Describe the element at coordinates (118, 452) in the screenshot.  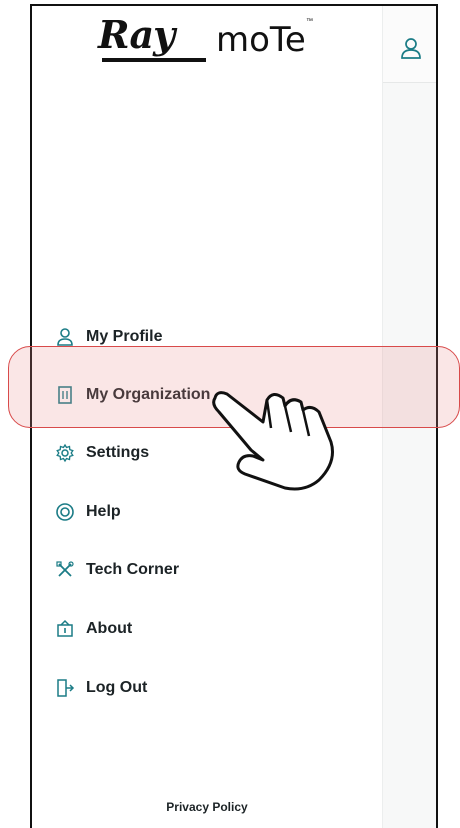
I see `menu-item-label: Settings` at that location.